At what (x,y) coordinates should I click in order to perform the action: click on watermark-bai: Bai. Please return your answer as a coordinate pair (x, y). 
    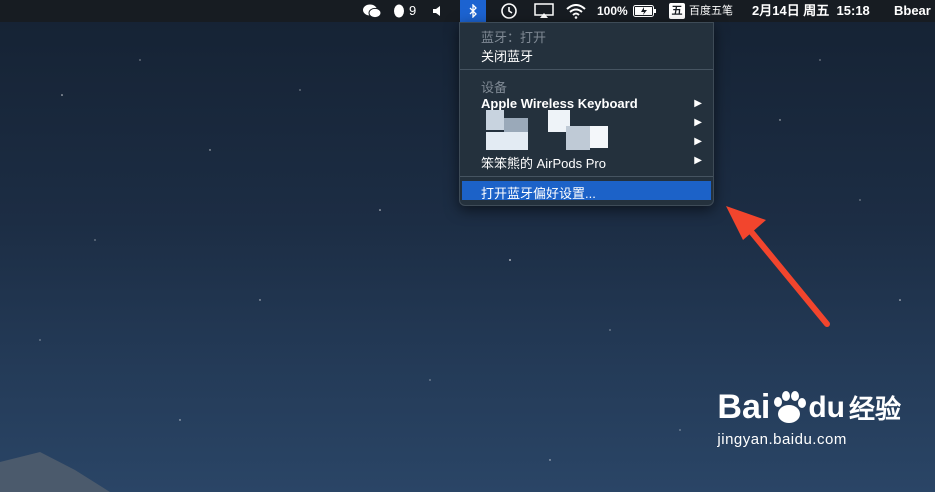
    Looking at the image, I should click on (744, 407).